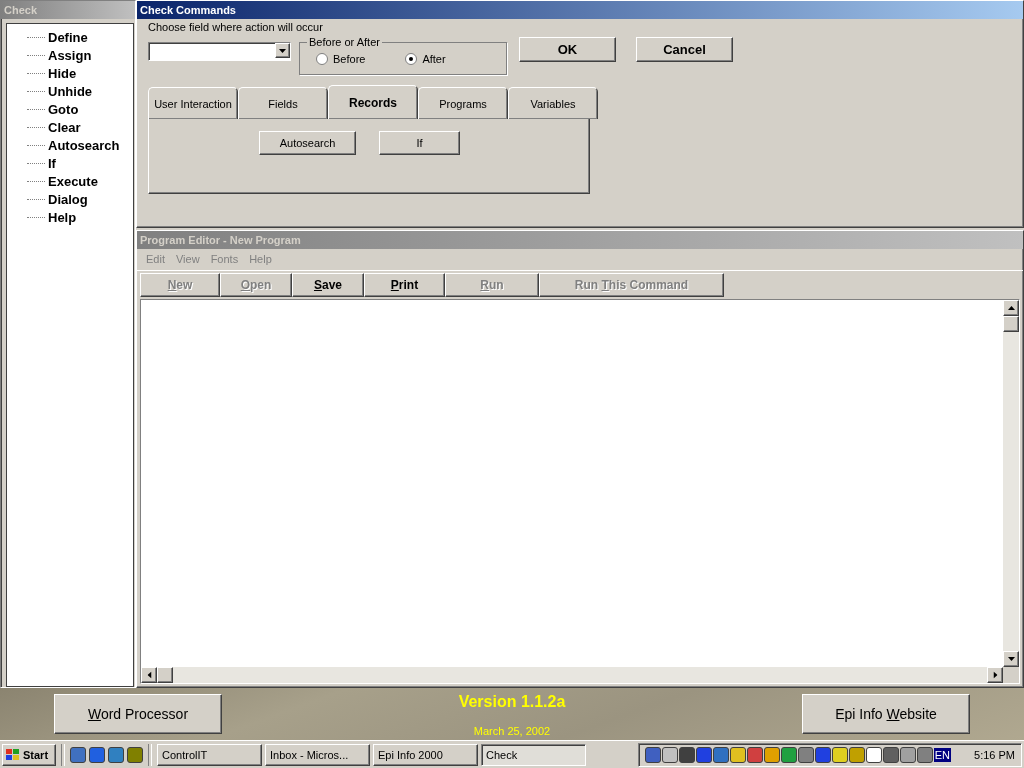  Describe the element at coordinates (580, 10) in the screenshot. I see `window-title: Check Commands` at that location.